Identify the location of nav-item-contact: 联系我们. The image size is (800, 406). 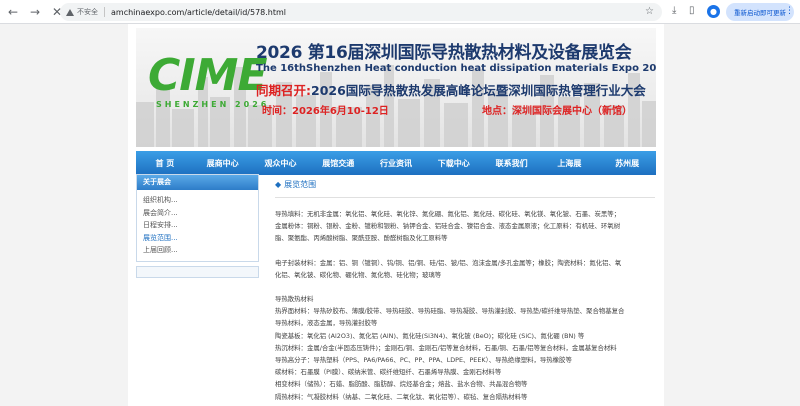
(512, 163).